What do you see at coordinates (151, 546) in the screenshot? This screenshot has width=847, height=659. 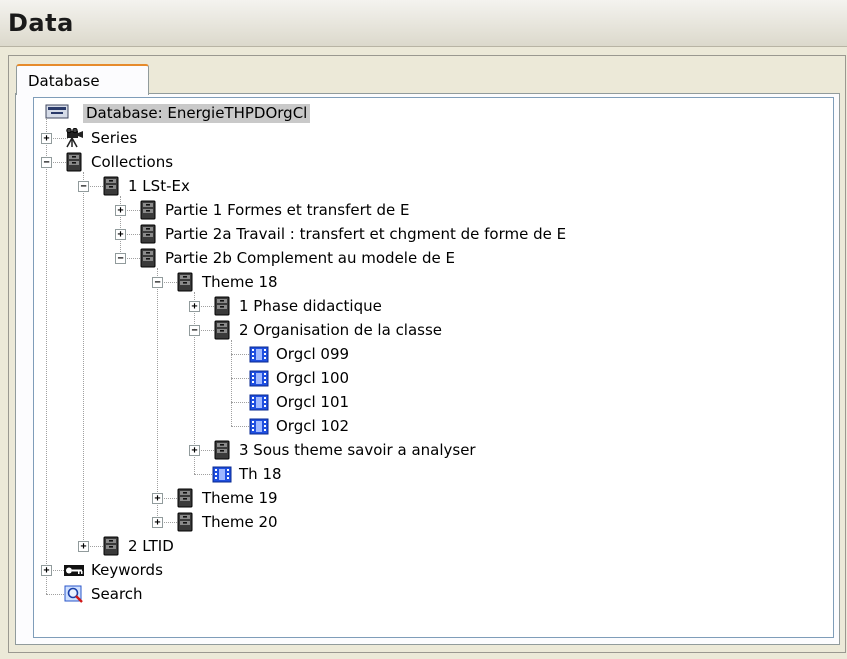 I see `tree-item-label: 2 LTID` at bounding box center [151, 546].